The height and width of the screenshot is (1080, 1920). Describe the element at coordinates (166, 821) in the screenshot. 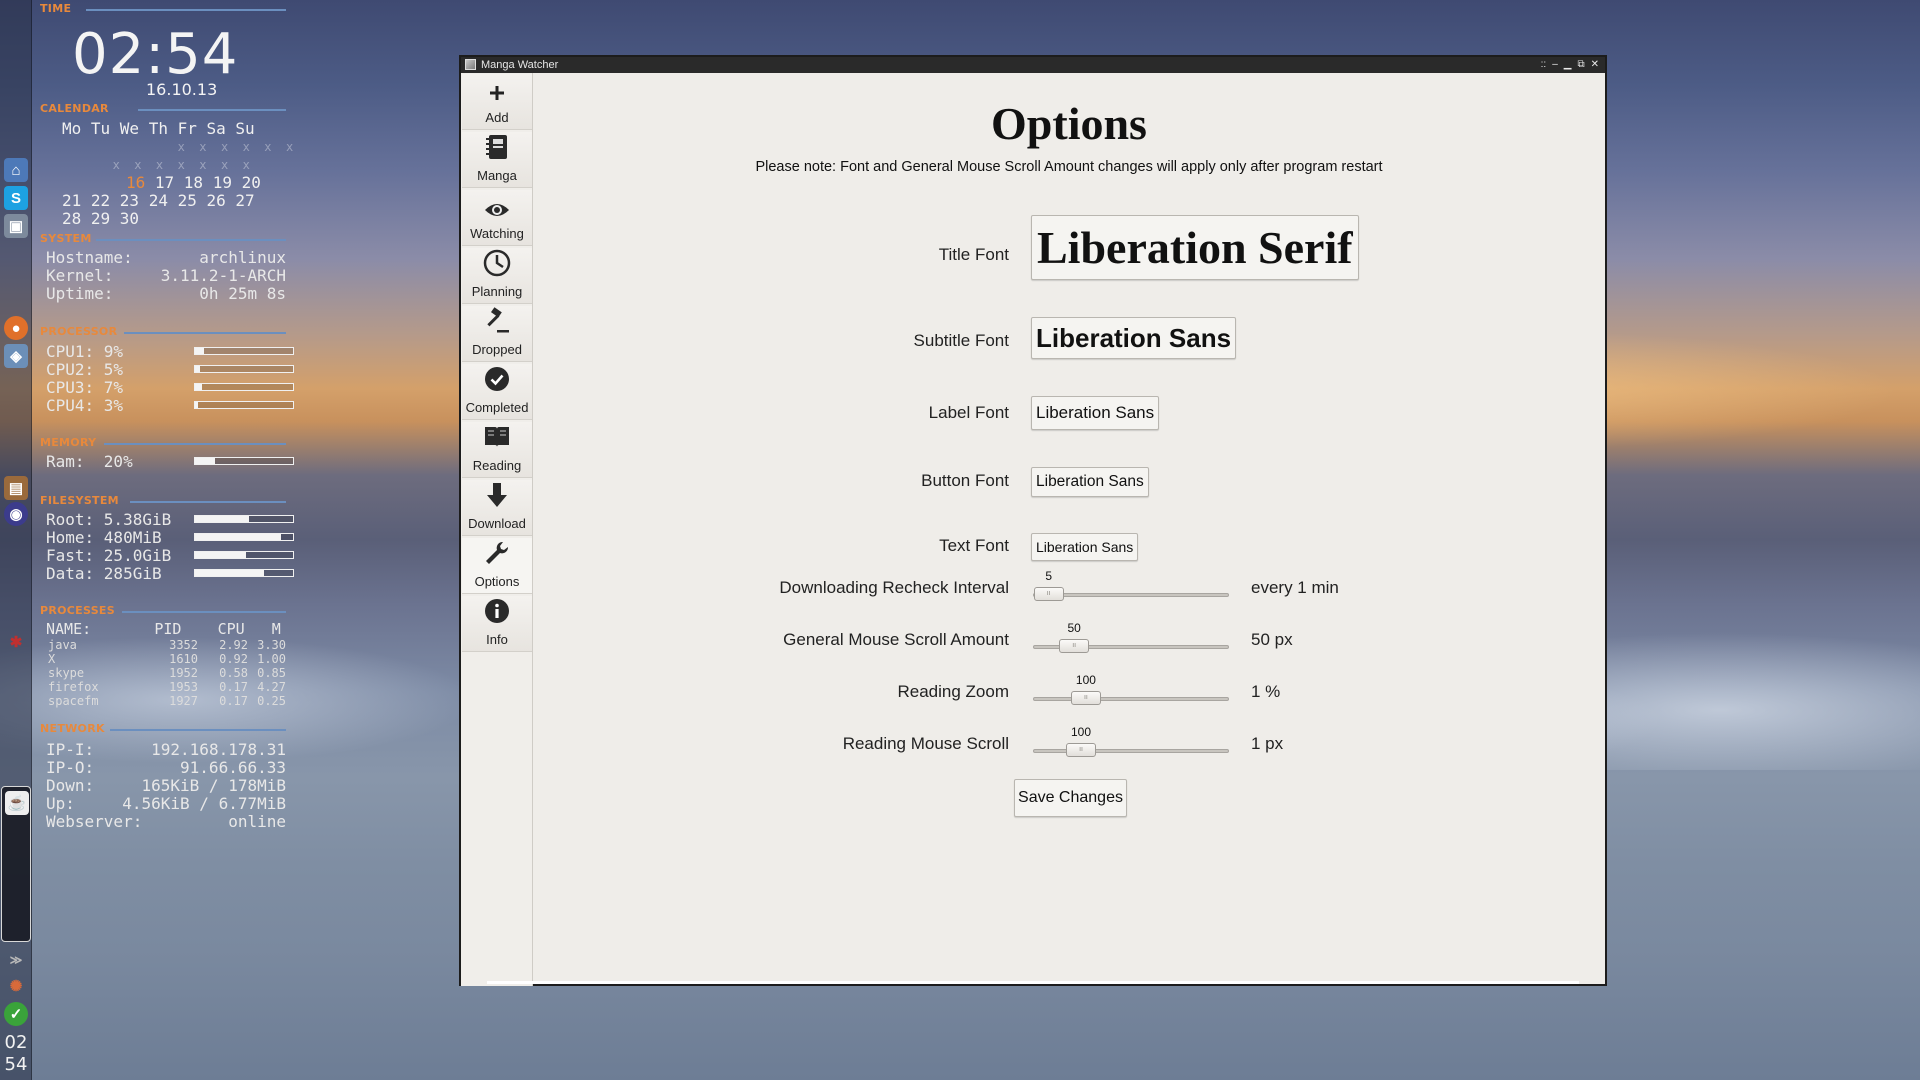

I see `network-info-row: Webserver: online` at that location.